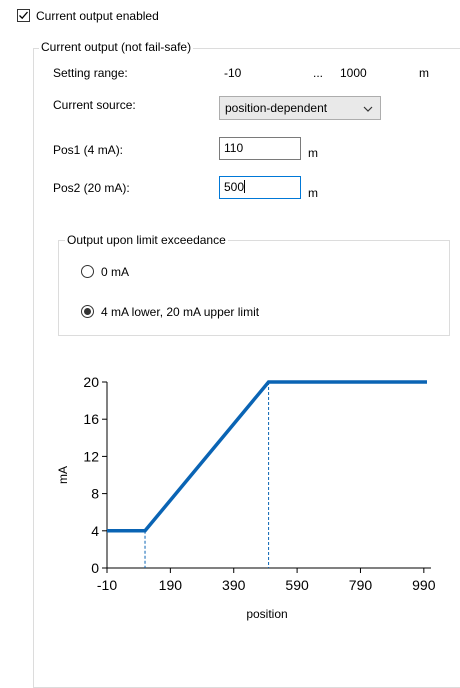 The image size is (460, 688). Describe the element at coordinates (233, 73) in the screenshot. I see `setting-range-min: -10` at that location.